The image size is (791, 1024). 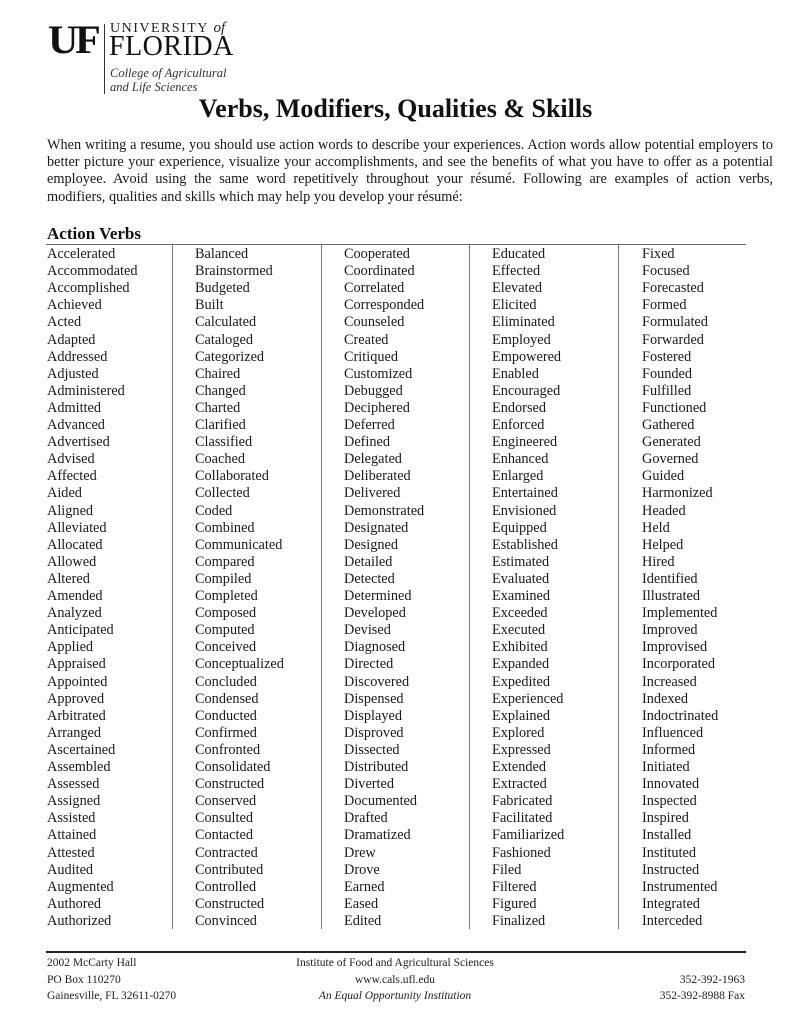 What do you see at coordinates (230, 356) in the screenshot?
I see `verb-item: Categorized` at bounding box center [230, 356].